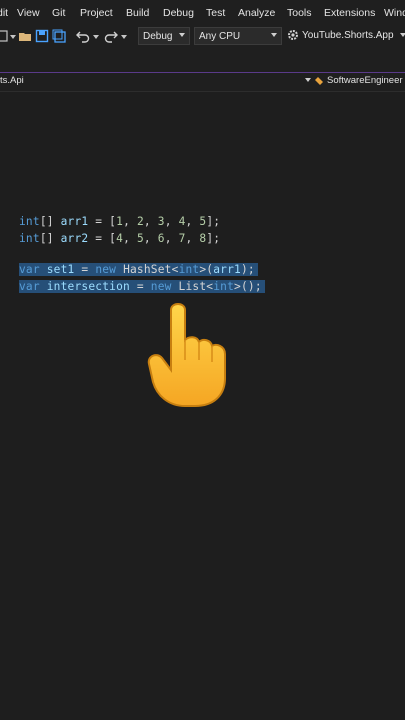  I want to click on menu-test: Test, so click(215, 13).